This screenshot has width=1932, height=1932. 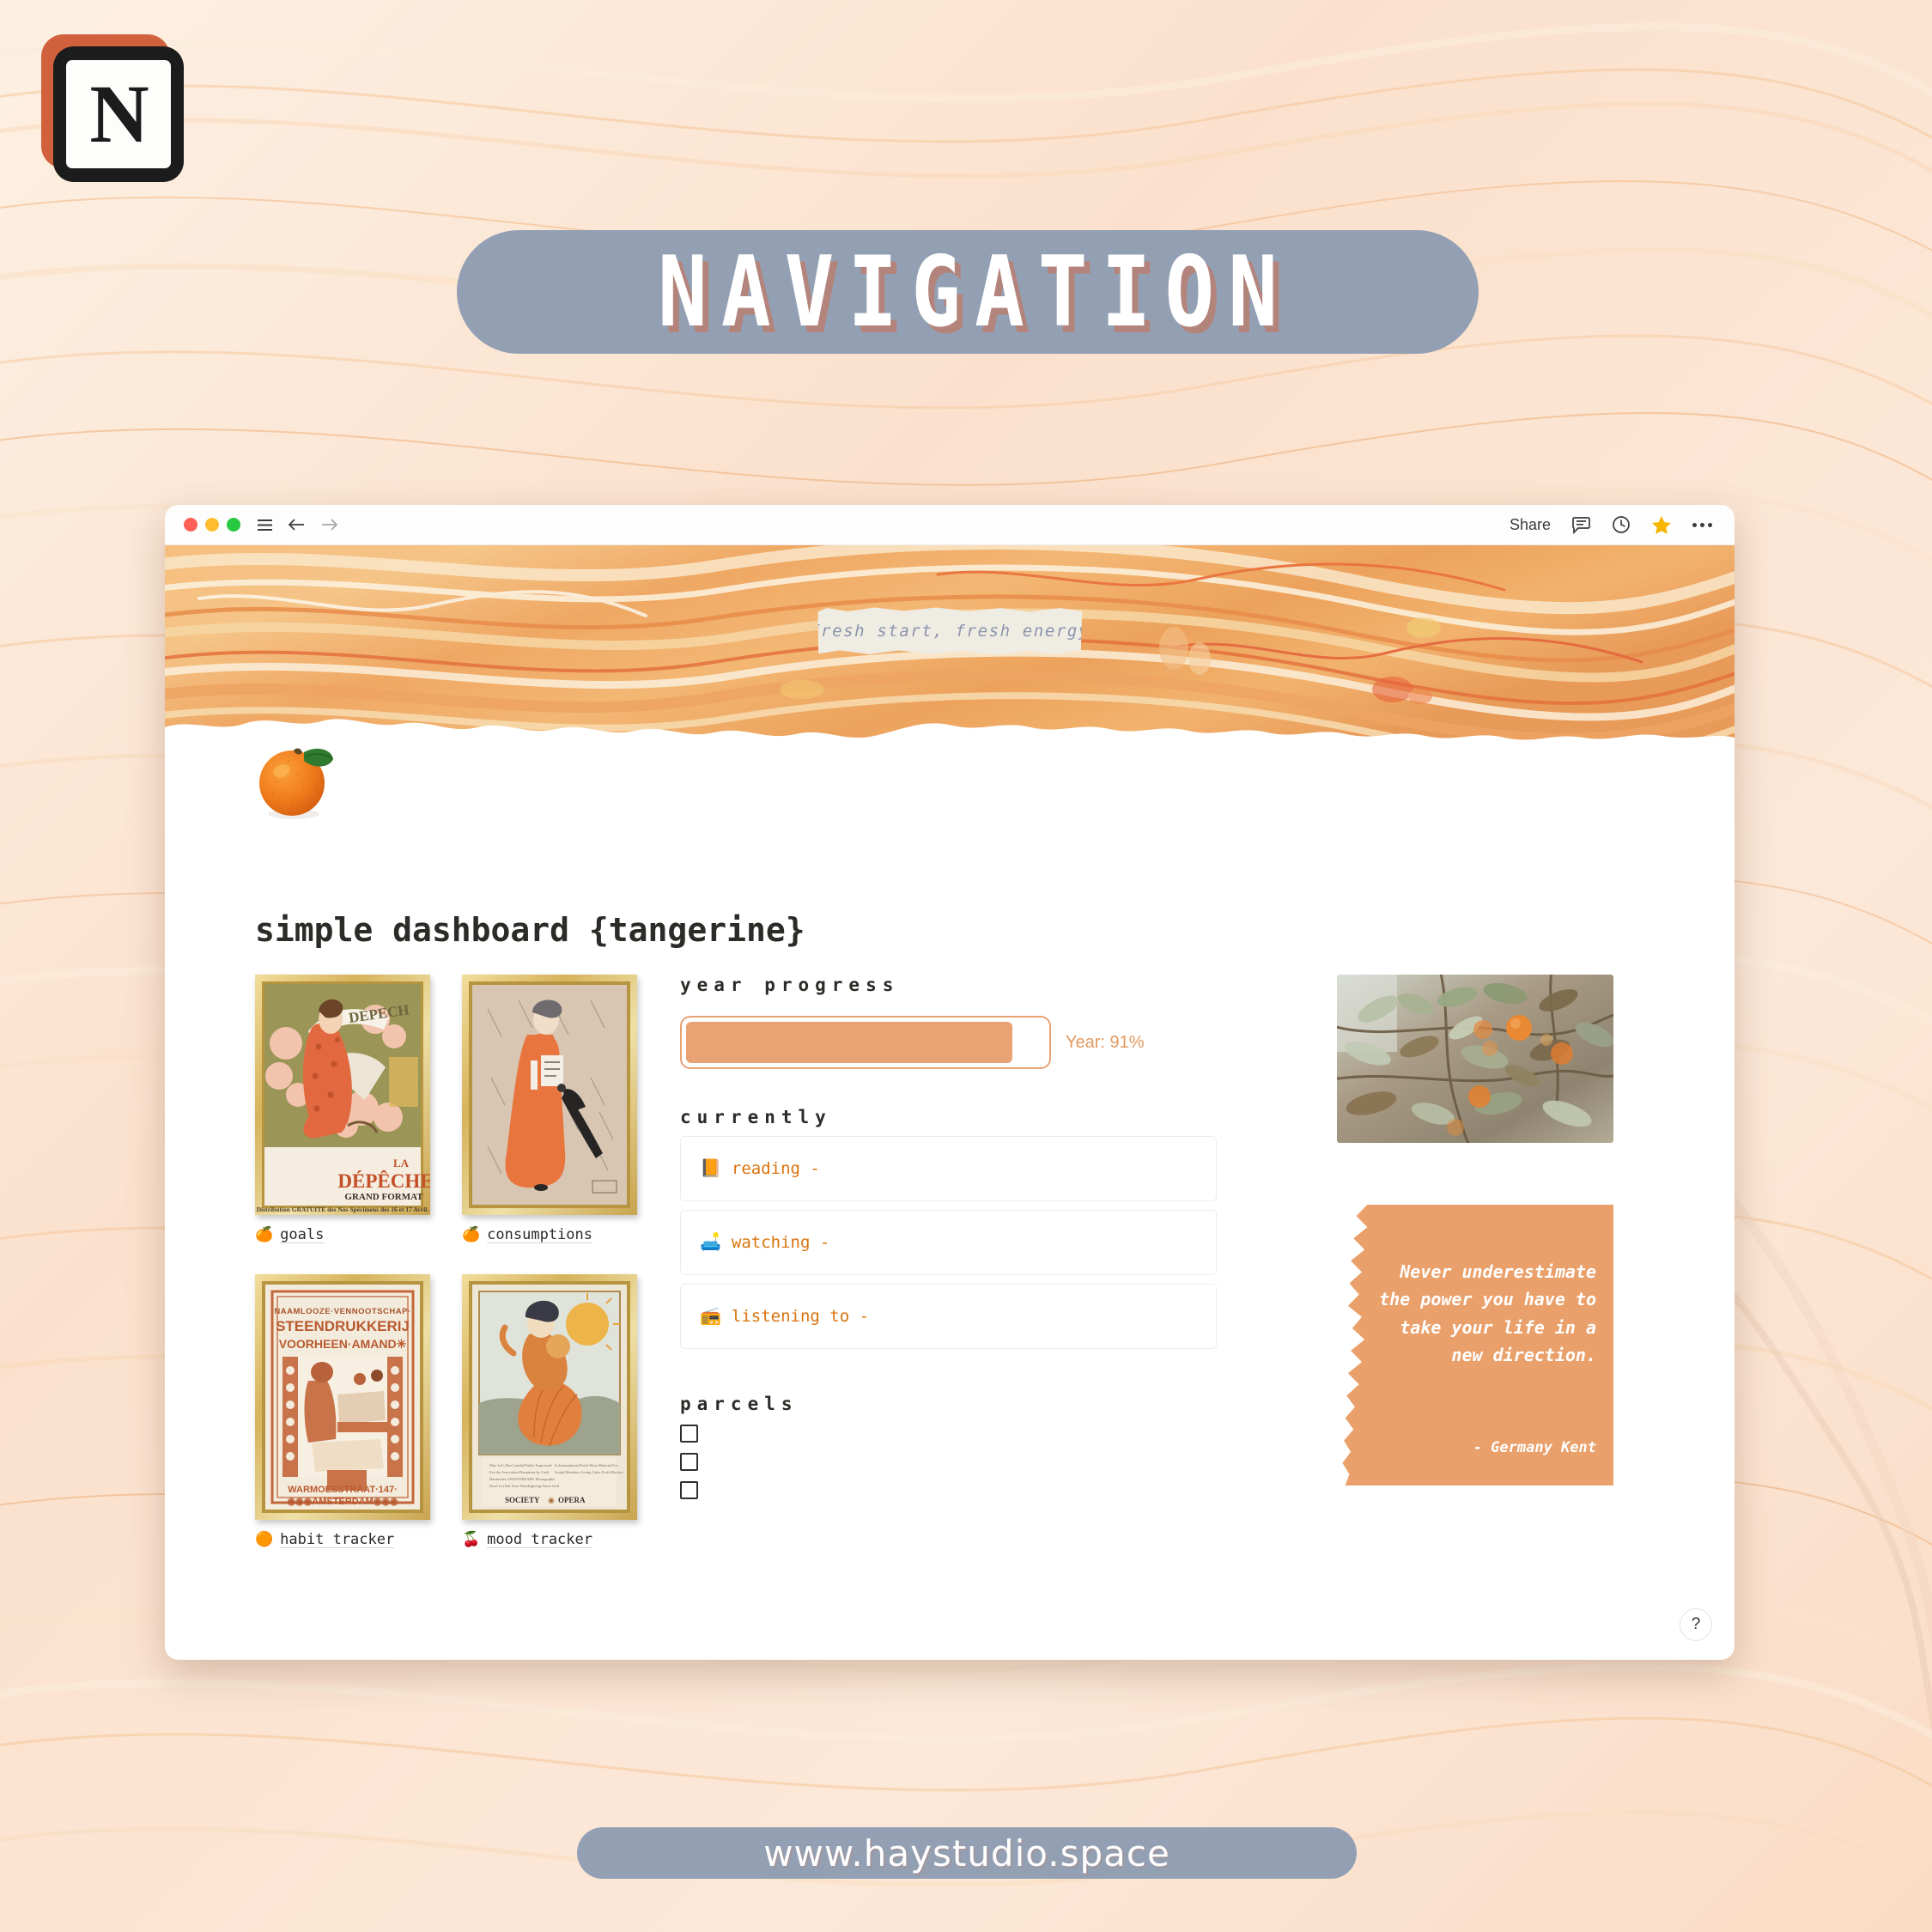 What do you see at coordinates (329, 525) in the screenshot?
I see `forward-arrow-icon` at bounding box center [329, 525].